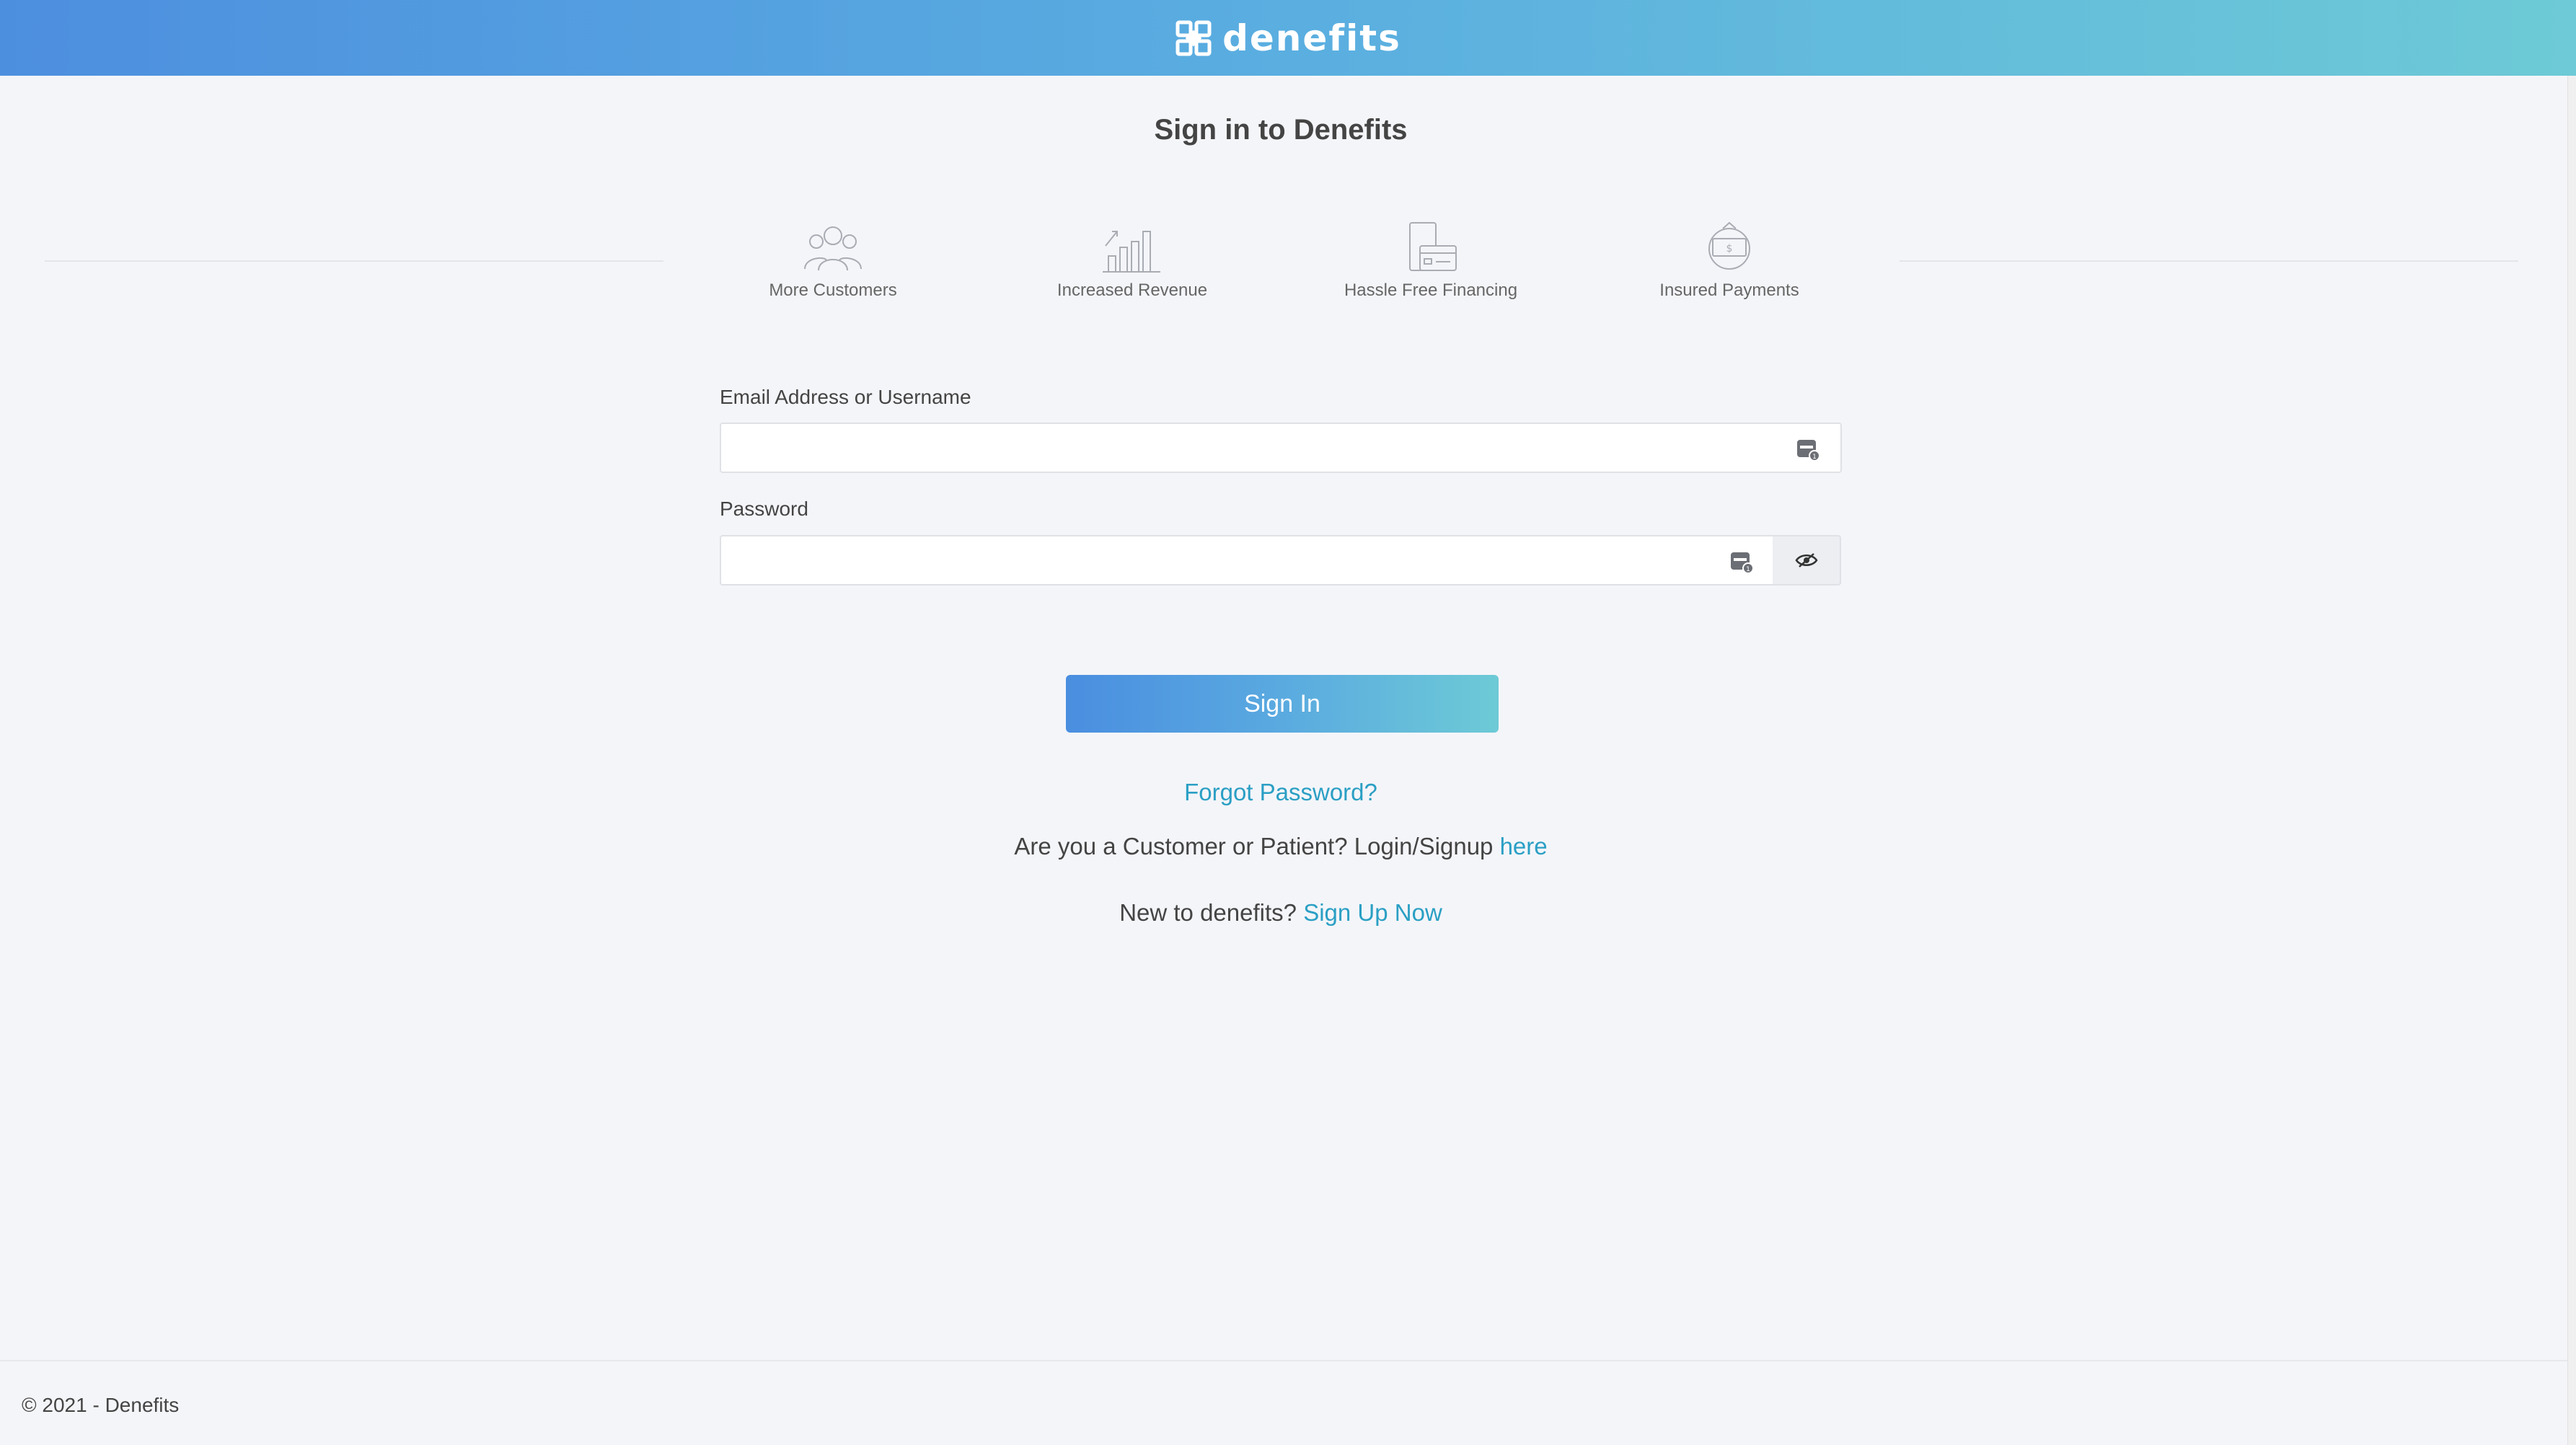 This screenshot has width=2576, height=1445. I want to click on feature-label: Hassle Free Financing, so click(1431, 290).